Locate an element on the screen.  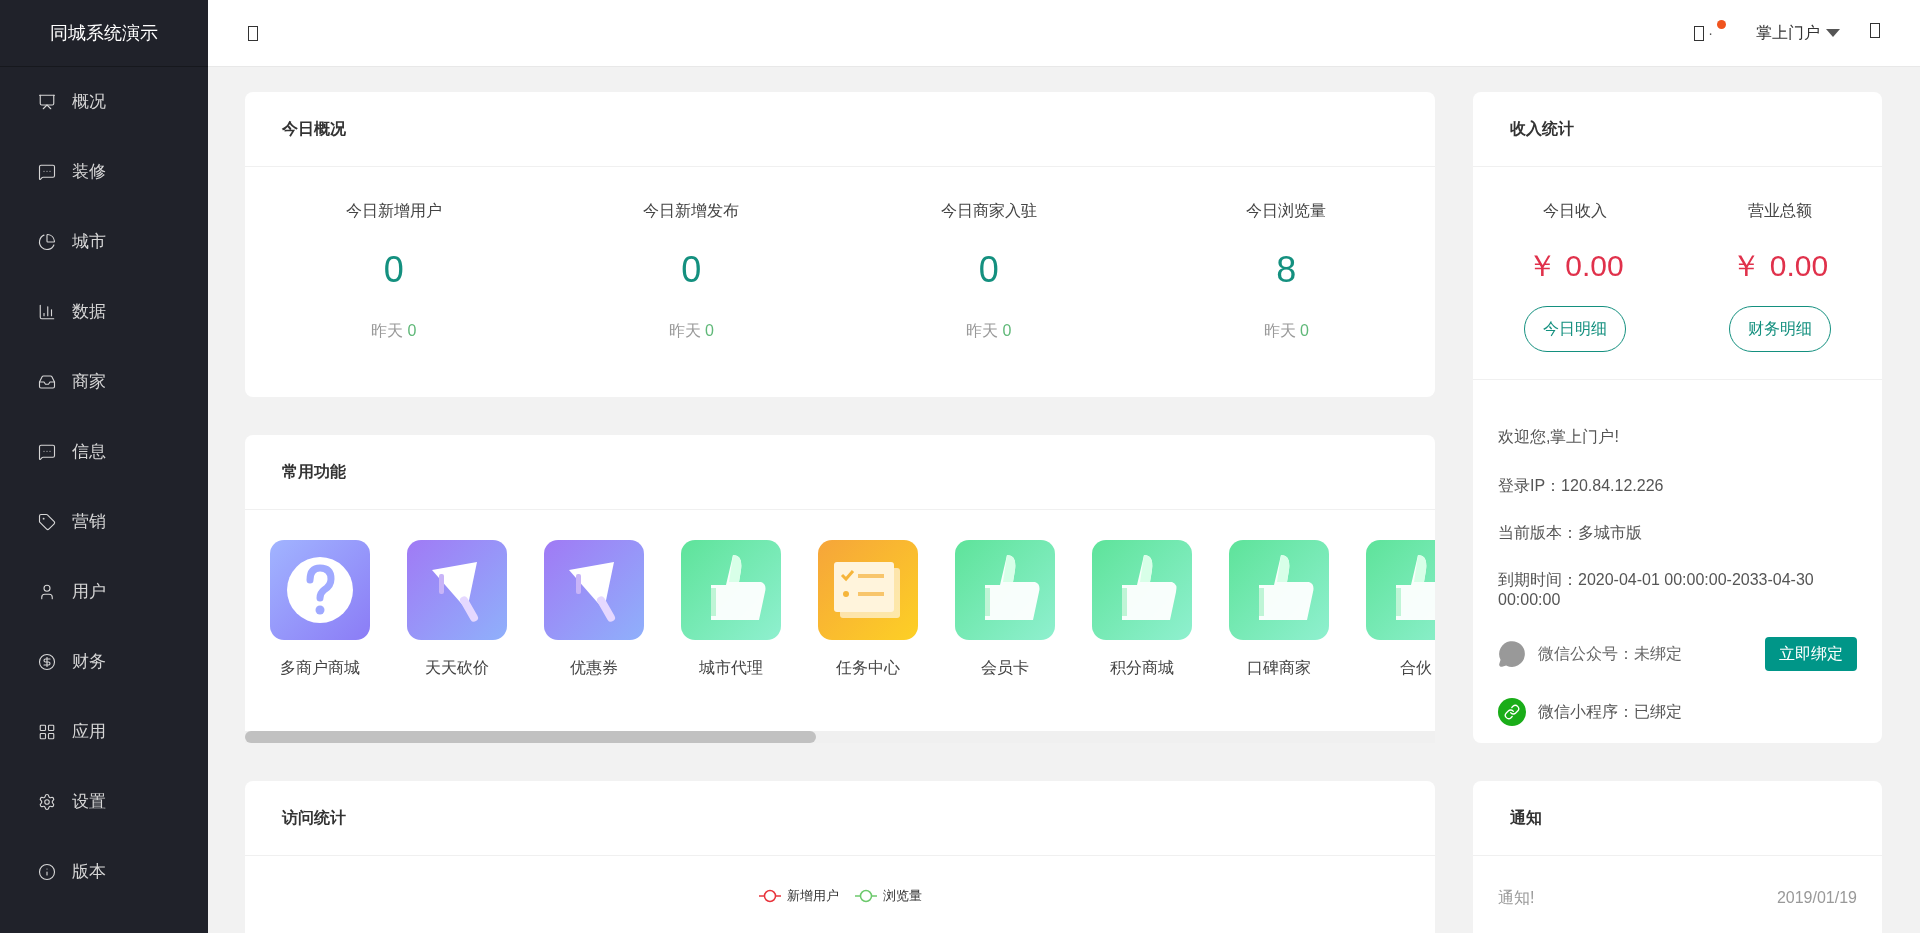
info-text: 登录IP：120.84.12.226 is located at coordinates (1581, 486).